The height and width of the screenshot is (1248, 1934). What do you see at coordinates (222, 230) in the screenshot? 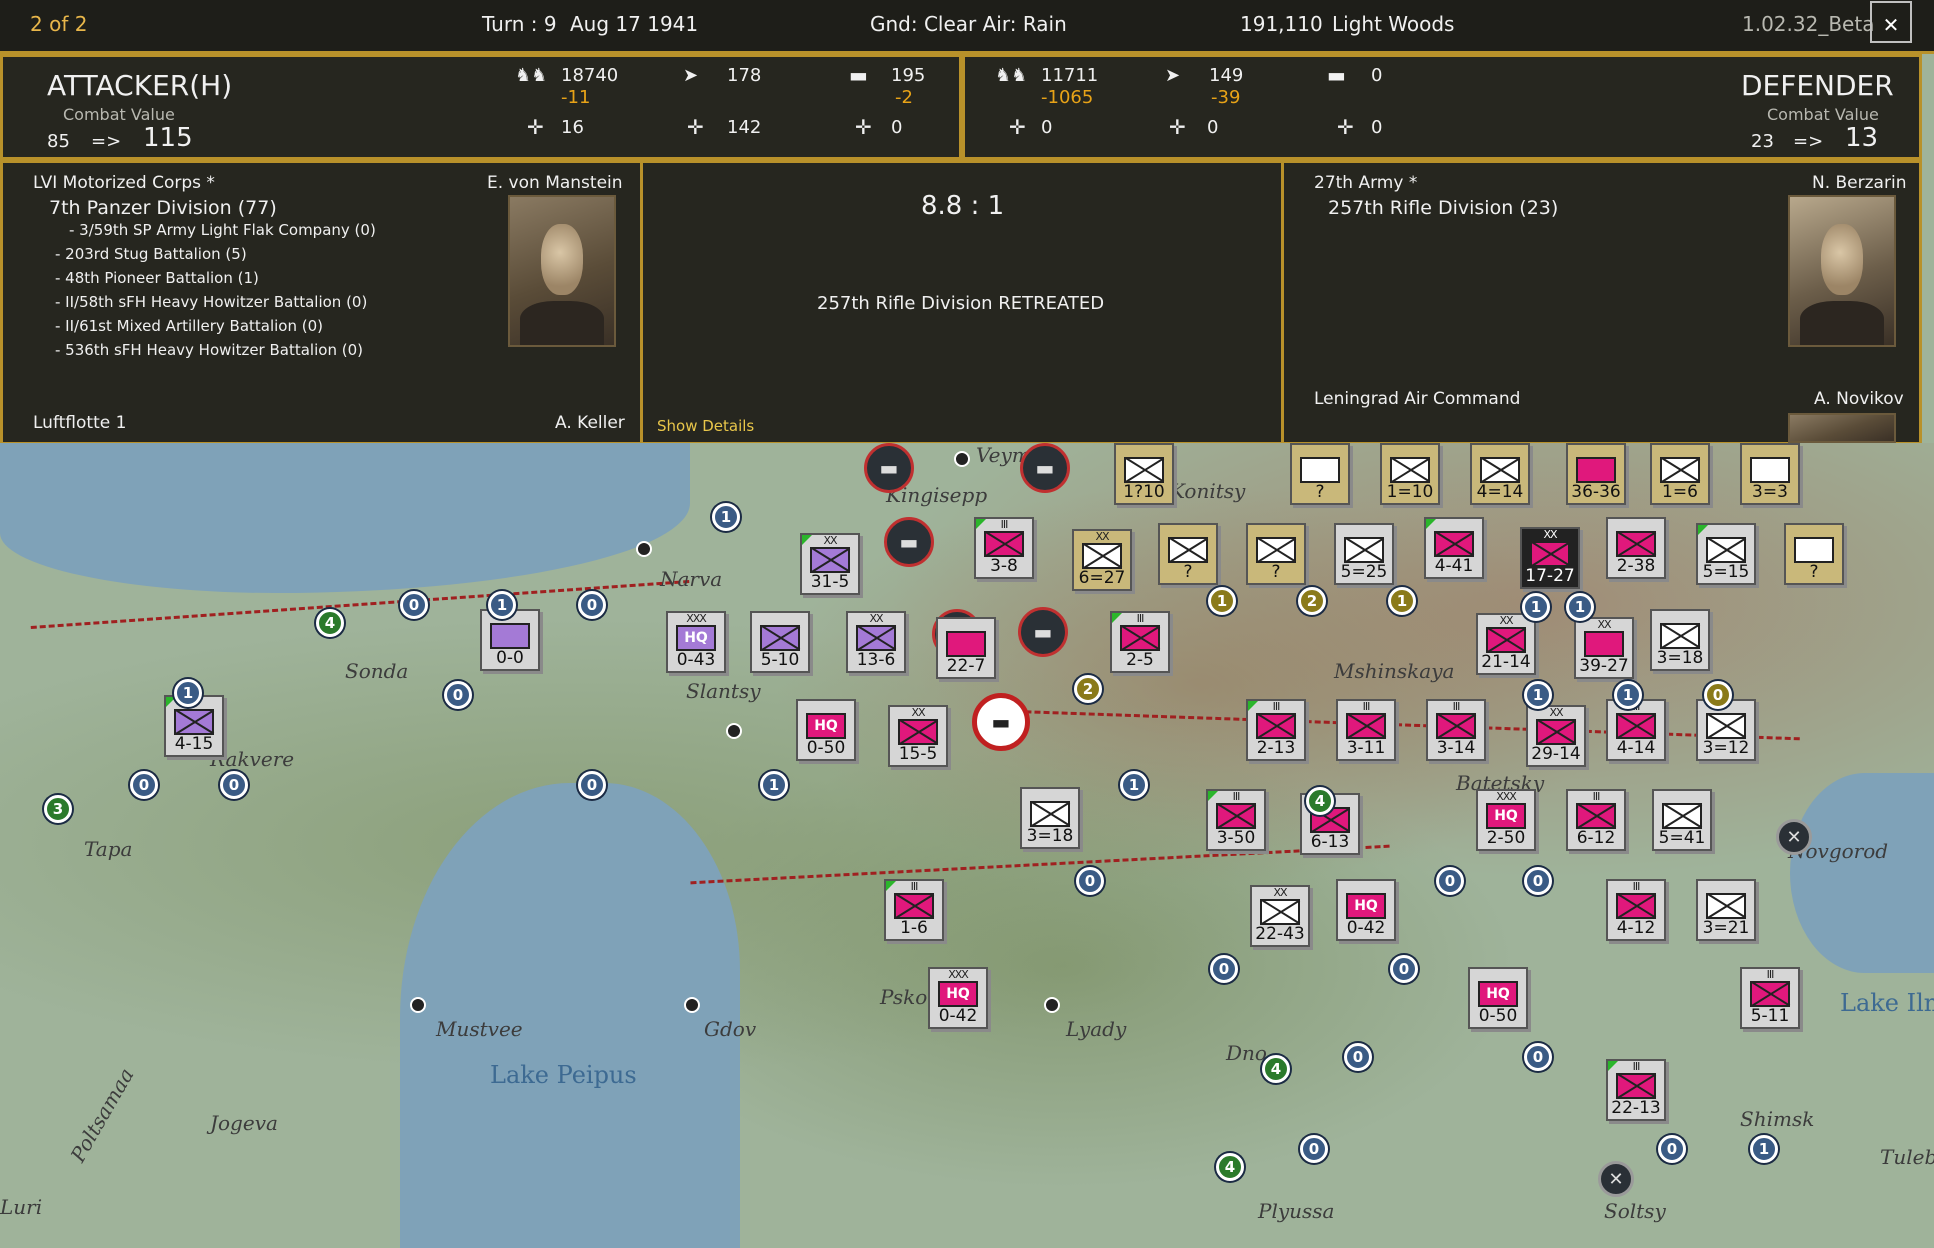
I see `attached-unit-1: - 3/59th SP Army Light Flak Company (0)` at bounding box center [222, 230].